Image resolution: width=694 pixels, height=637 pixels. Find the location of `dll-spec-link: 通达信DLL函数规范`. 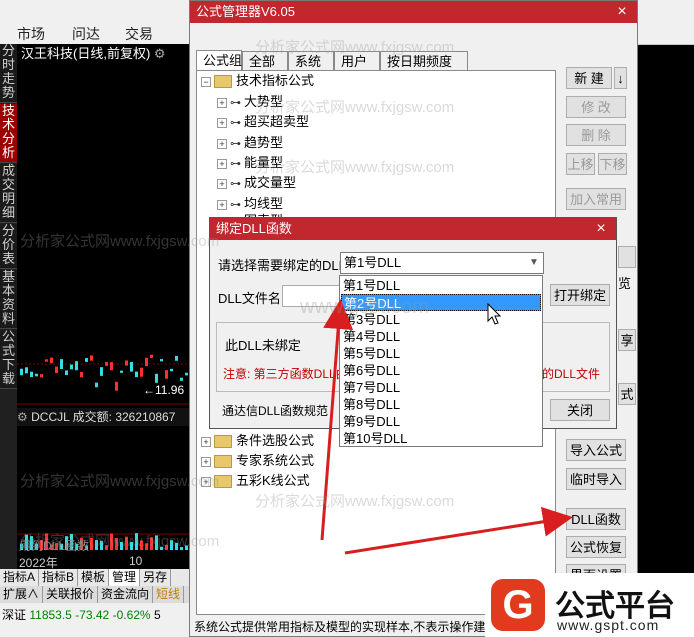

dll-spec-link: 通达信DLL函数规范 is located at coordinates (275, 410).